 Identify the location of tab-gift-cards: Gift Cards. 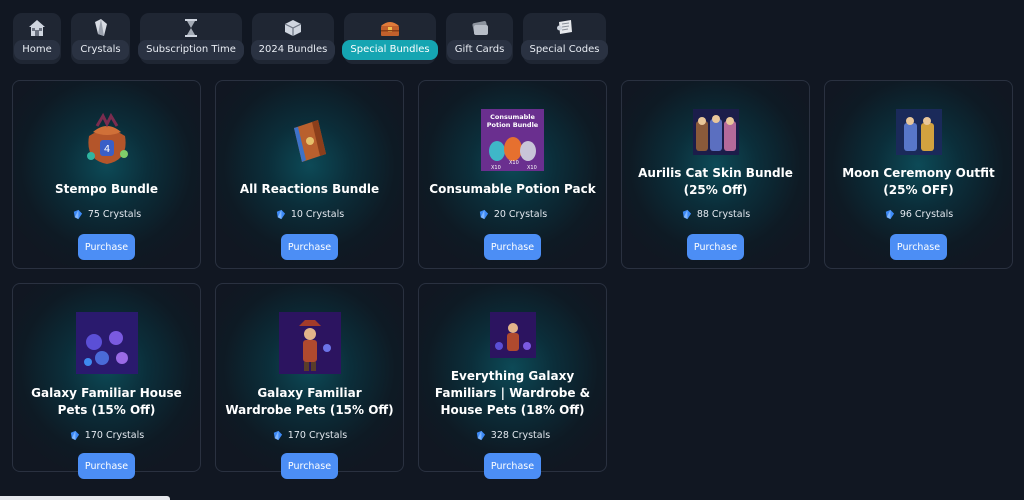
(479, 38).